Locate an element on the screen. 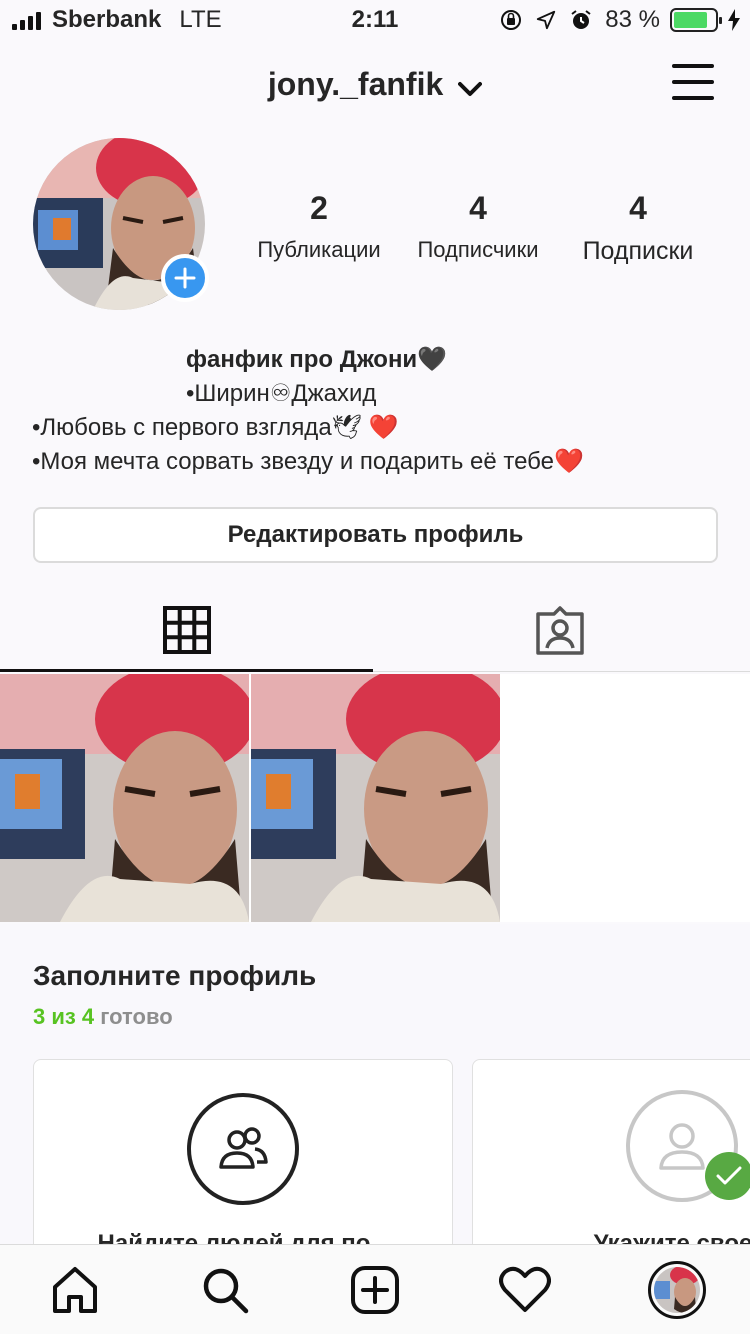 The image size is (750, 1334). search-icon is located at coordinates (225, 1290).